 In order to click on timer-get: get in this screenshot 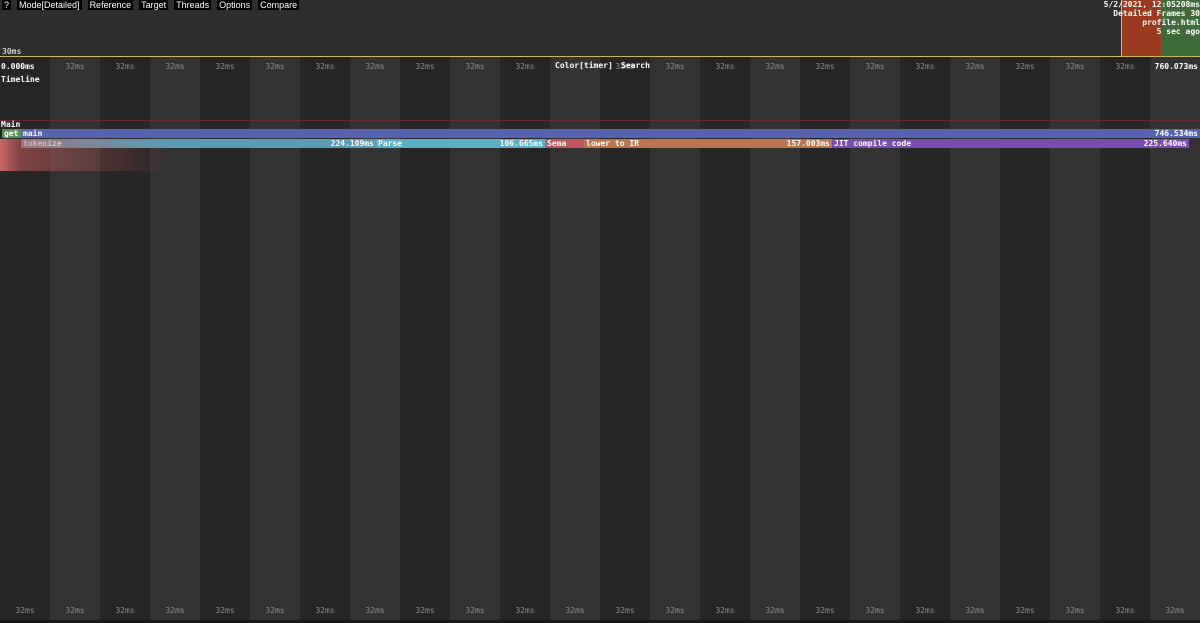, I will do `click(11, 133)`.